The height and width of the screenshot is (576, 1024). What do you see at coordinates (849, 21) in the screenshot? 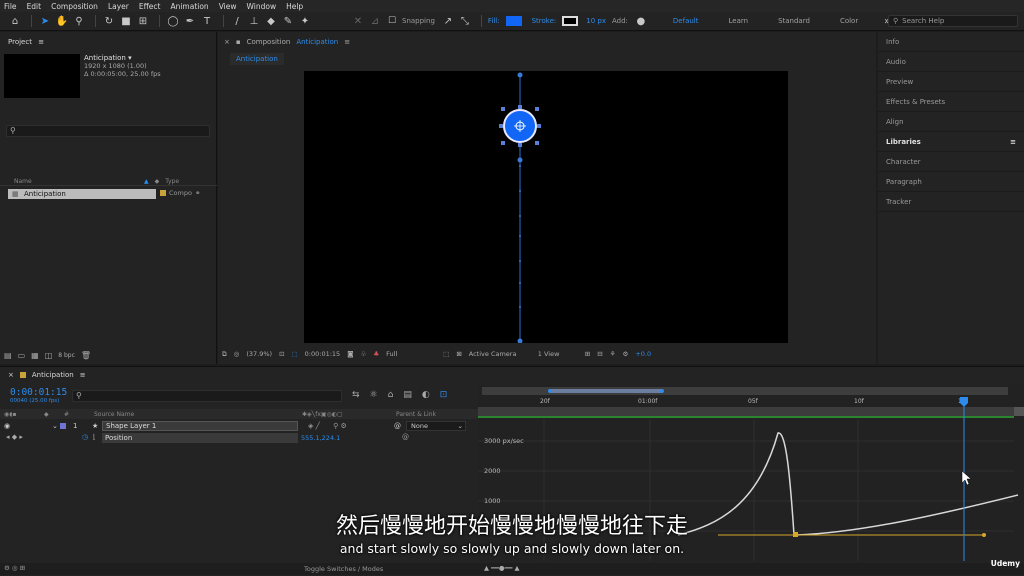
I see `workspace-color: Color` at bounding box center [849, 21].